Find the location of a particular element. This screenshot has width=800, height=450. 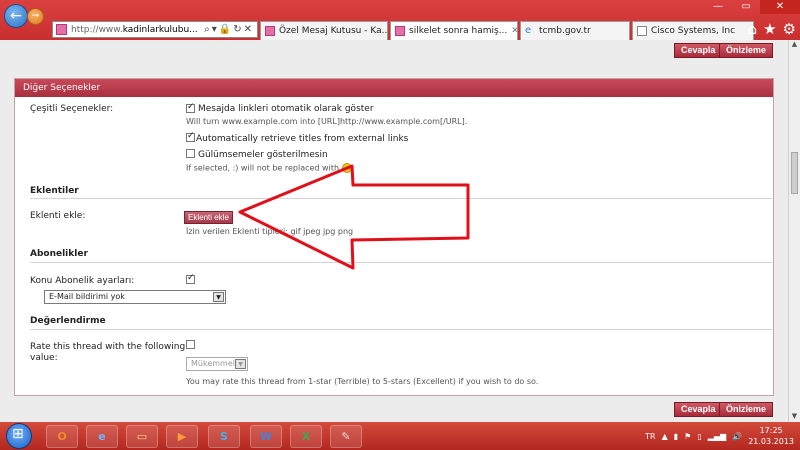

battery-icon: ▯ is located at coordinates (699, 436).